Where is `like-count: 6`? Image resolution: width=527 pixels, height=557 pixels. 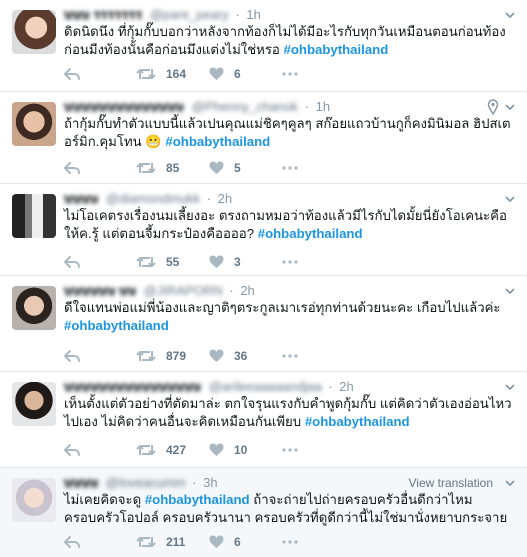 like-count: 6 is located at coordinates (237, 542).